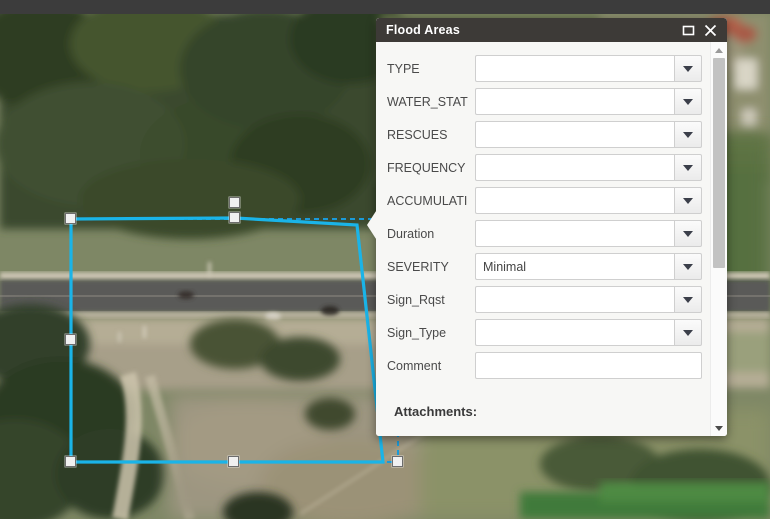  What do you see at coordinates (719, 50) in the screenshot?
I see `scroll-up-arrow-icon` at bounding box center [719, 50].